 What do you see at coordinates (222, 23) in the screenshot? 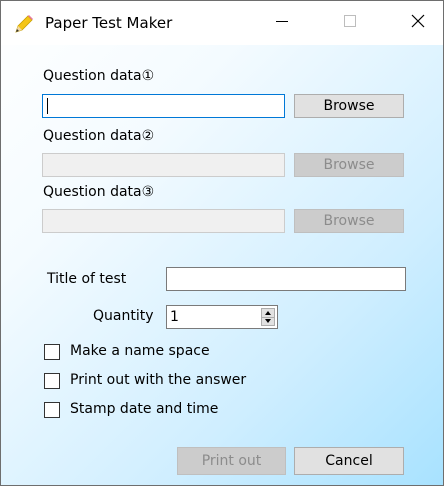
I see `title-bar: Paper Test Maker` at bounding box center [222, 23].